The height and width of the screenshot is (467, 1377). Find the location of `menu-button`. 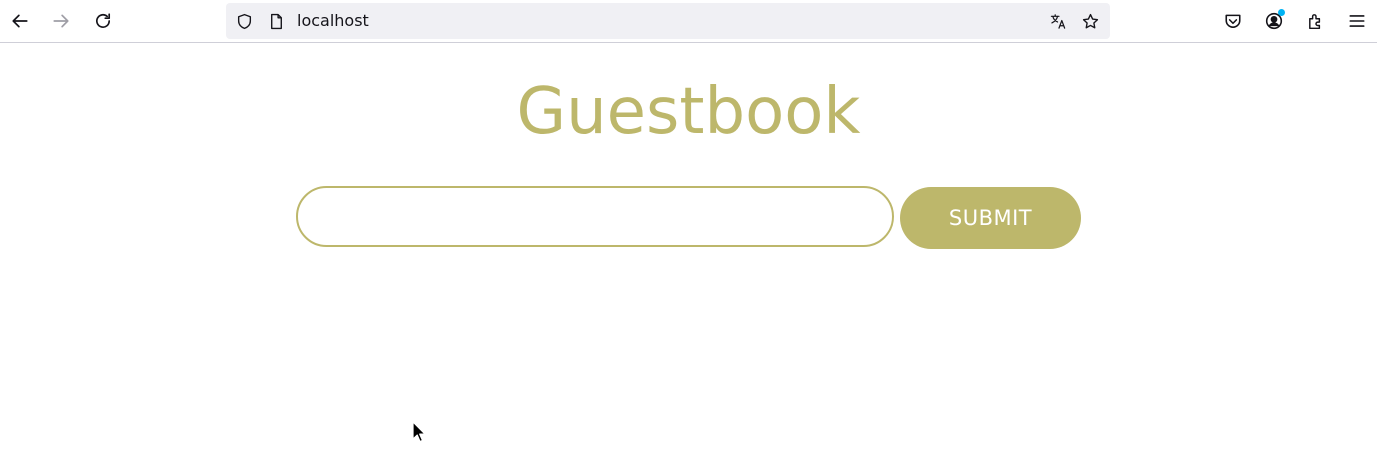

menu-button is located at coordinates (1357, 21).